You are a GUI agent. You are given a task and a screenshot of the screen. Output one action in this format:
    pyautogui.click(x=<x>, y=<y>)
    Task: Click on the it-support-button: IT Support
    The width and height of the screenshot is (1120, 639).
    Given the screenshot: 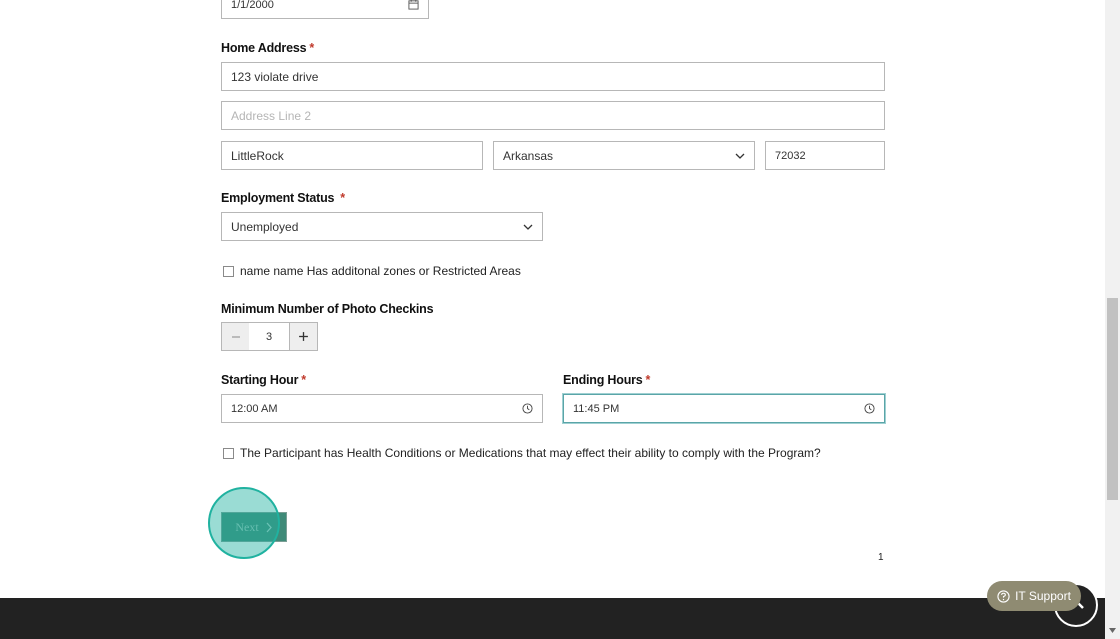 What is the action you would take?
    pyautogui.click(x=1034, y=596)
    